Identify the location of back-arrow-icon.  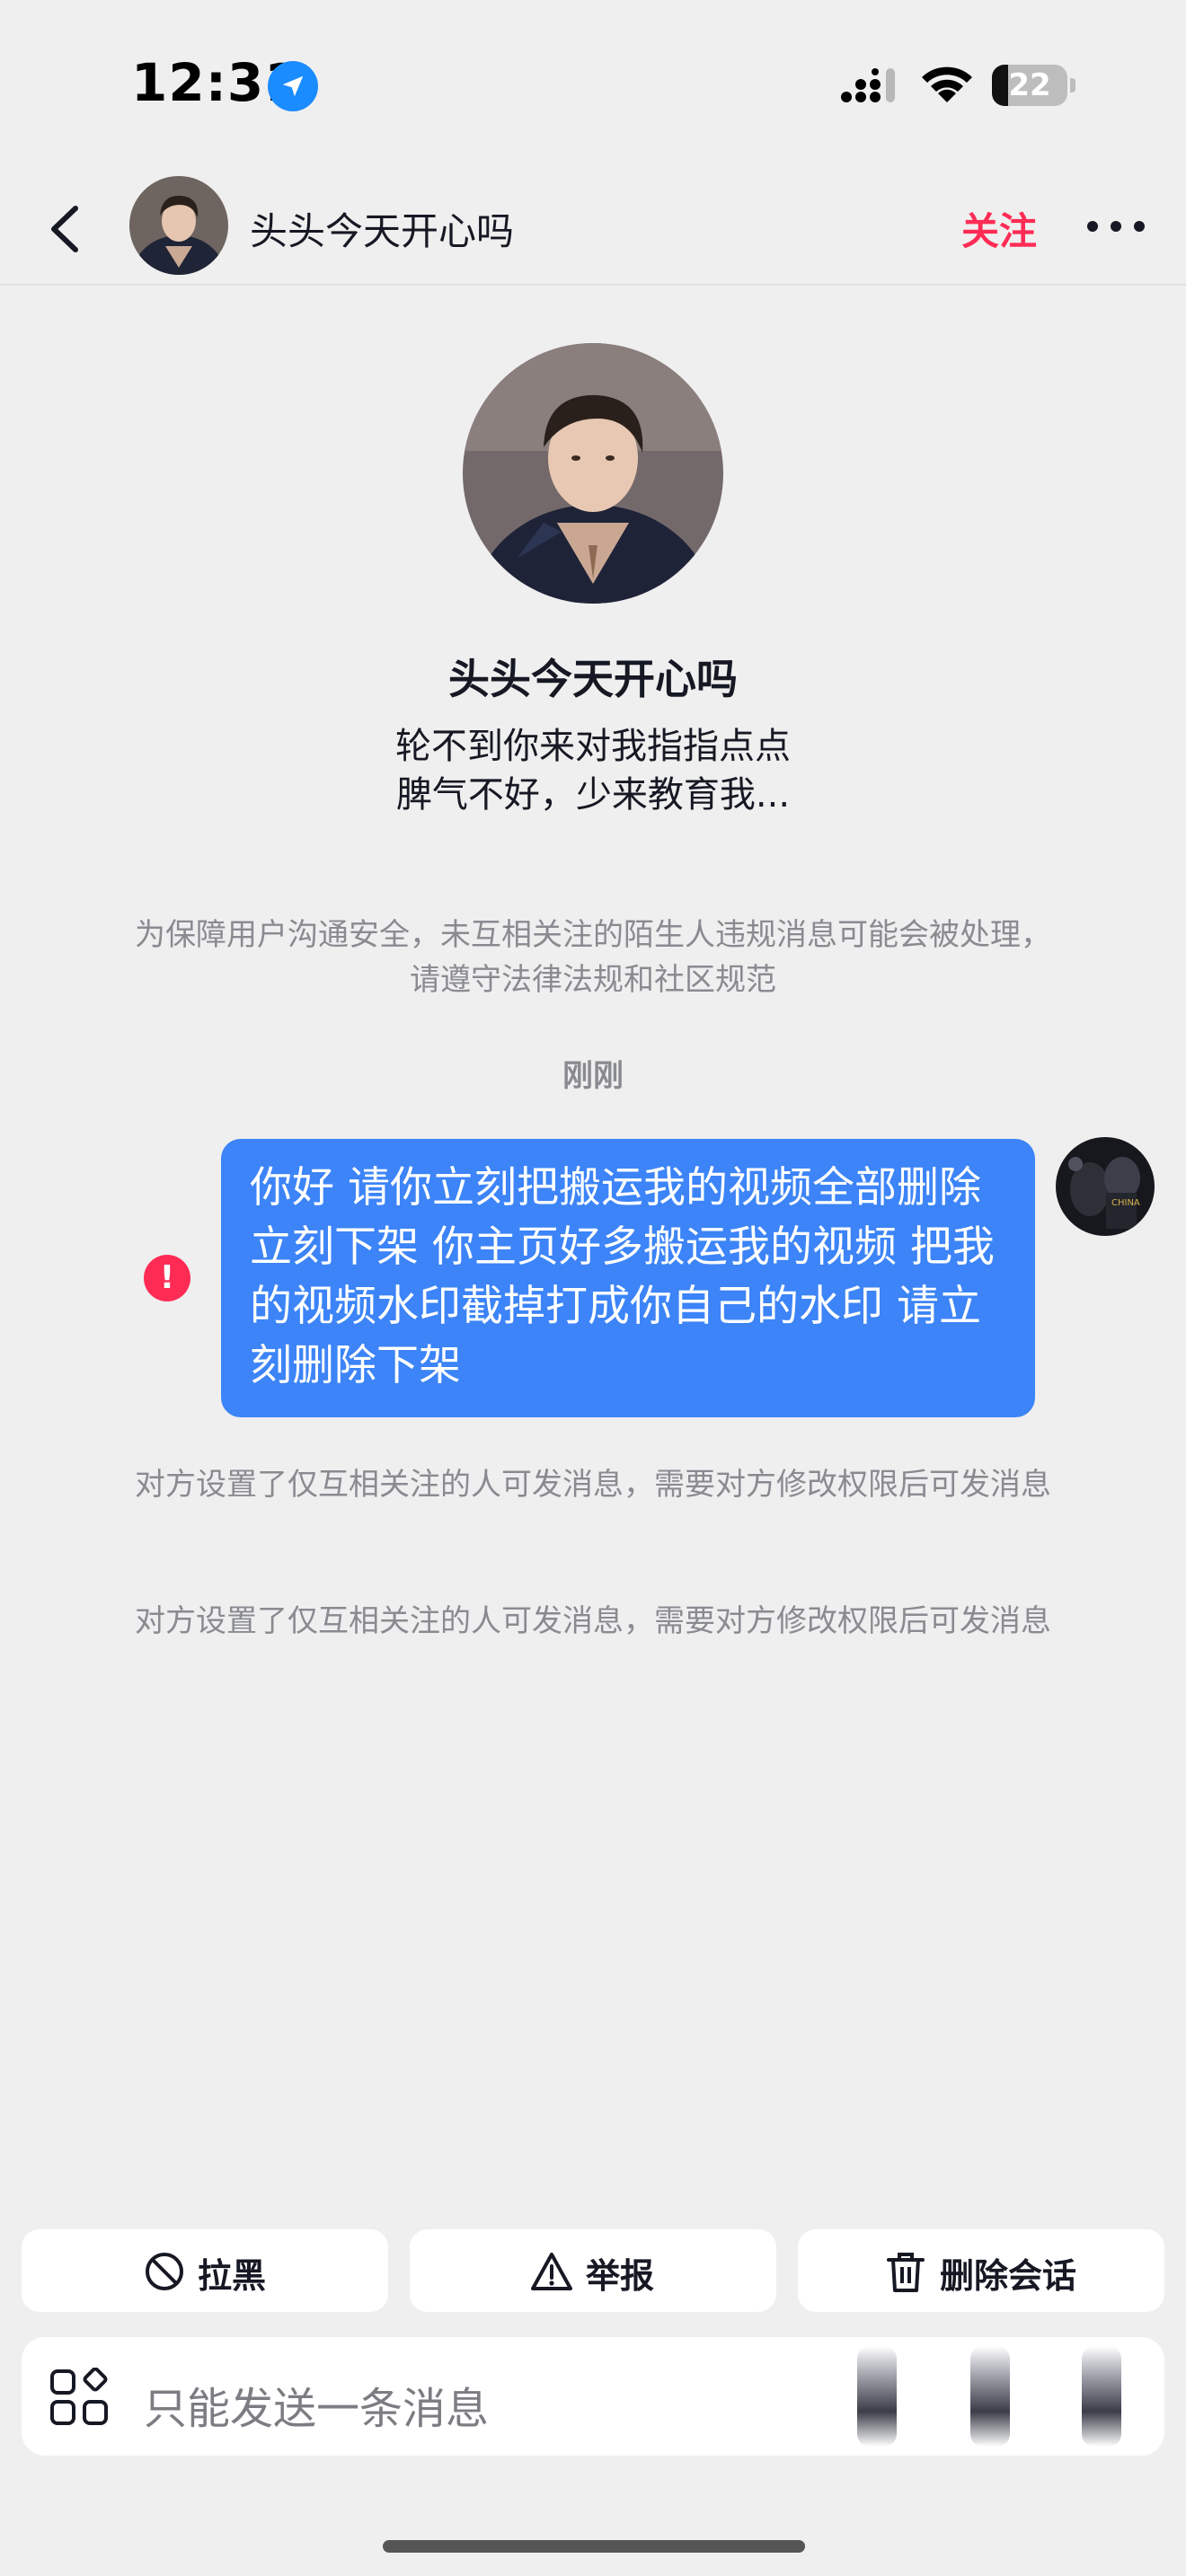
(64, 229).